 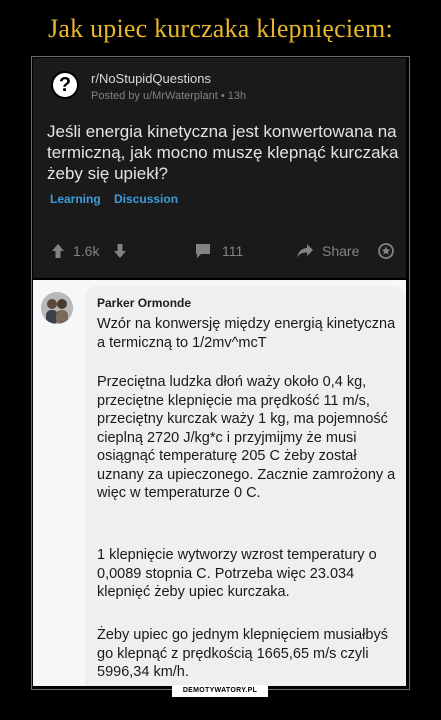 What do you see at coordinates (144, 303) in the screenshot?
I see `comment-author: Parker Ormonde` at bounding box center [144, 303].